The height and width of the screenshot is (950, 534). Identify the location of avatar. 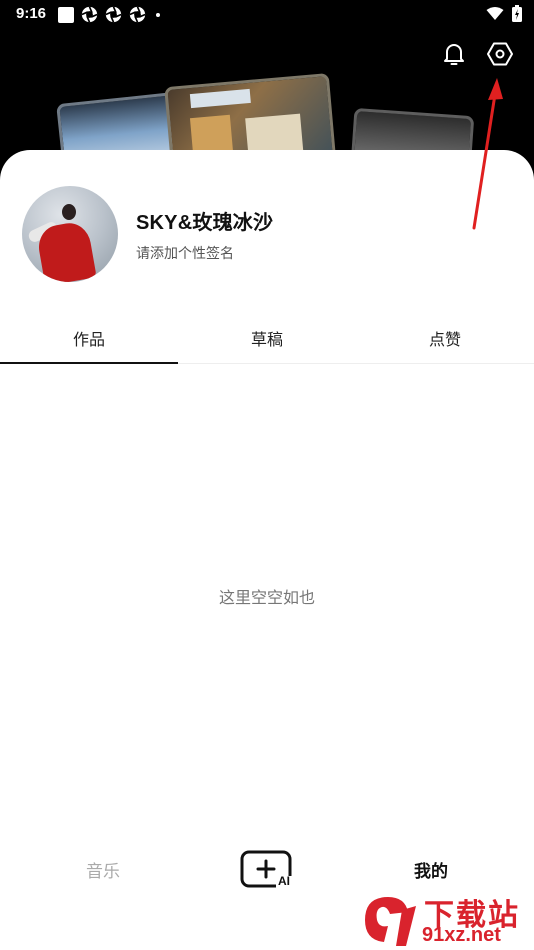
(70, 234).